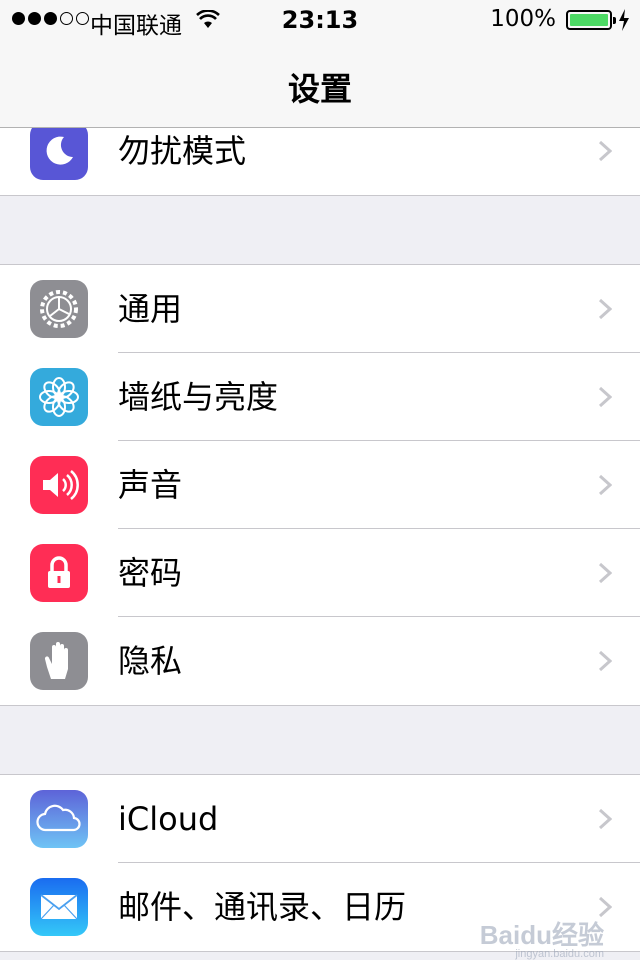  What do you see at coordinates (59, 819) in the screenshot?
I see `cloud-icon` at bounding box center [59, 819].